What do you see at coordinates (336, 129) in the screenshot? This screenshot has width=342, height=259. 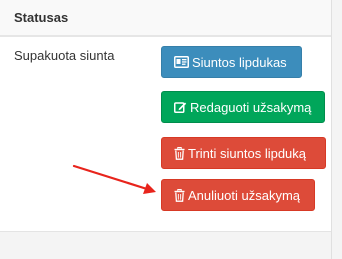 I see `scrollbar-gutter` at bounding box center [336, 129].